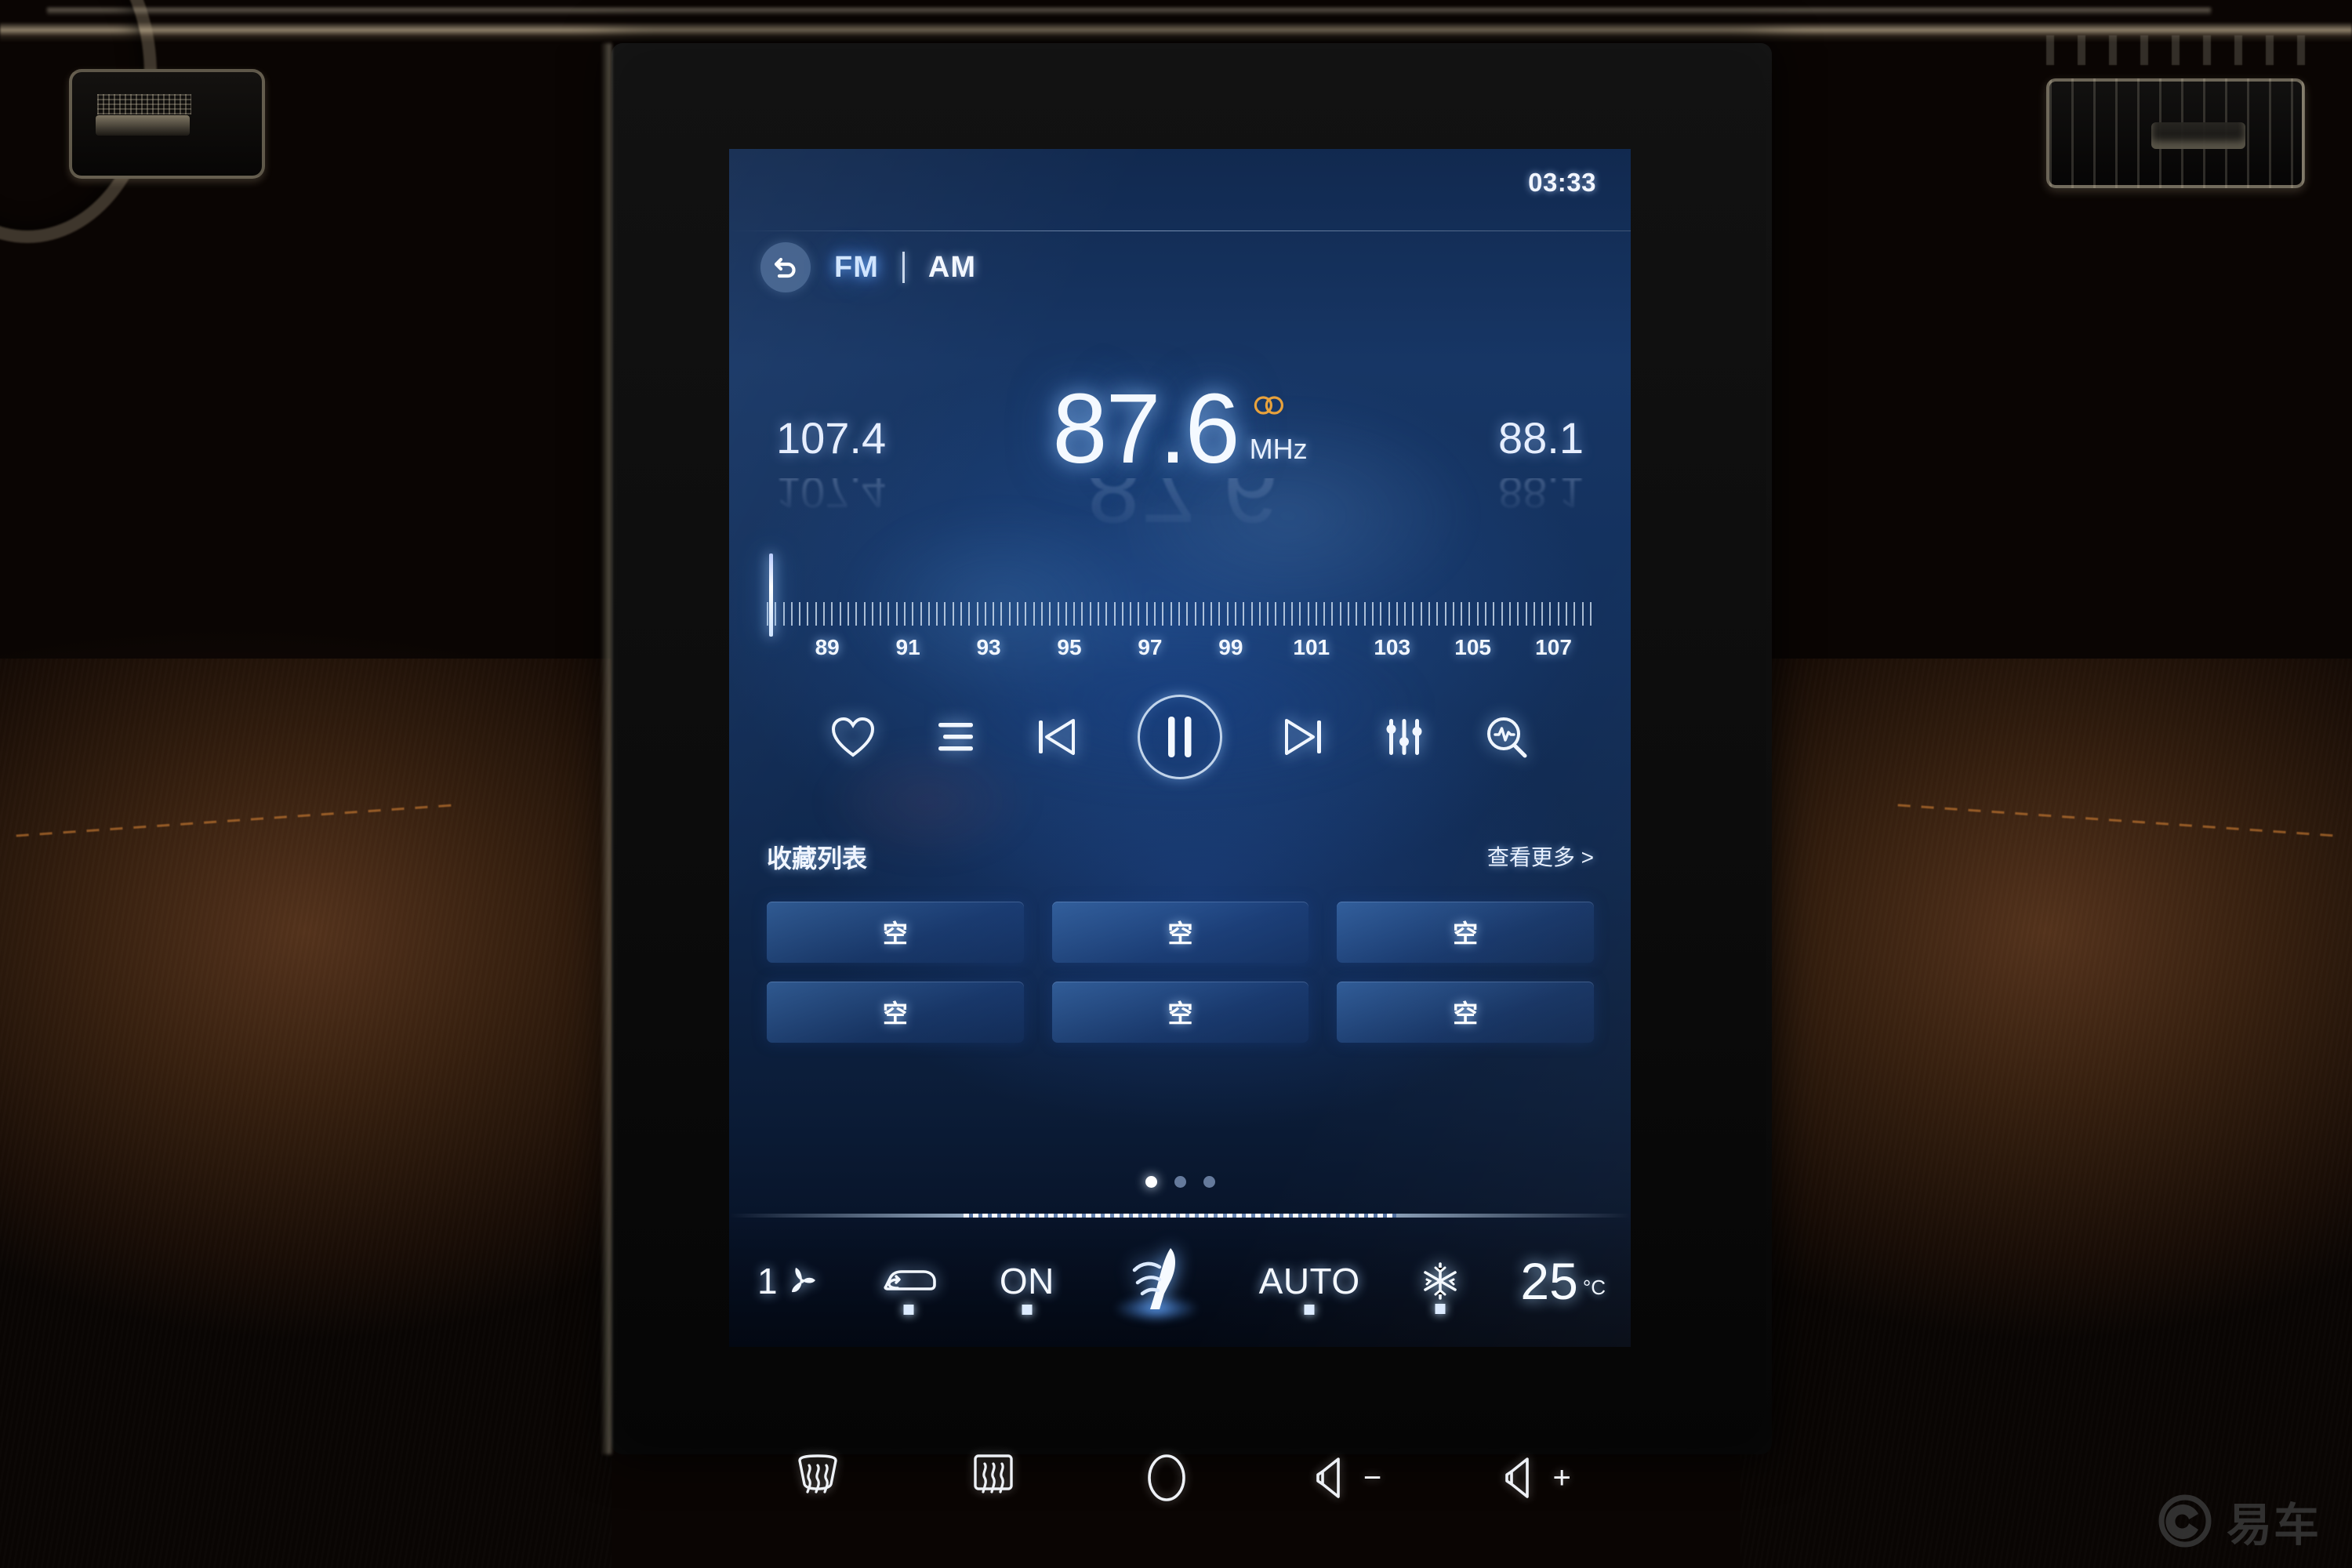 This screenshot has height=1568, width=2352. What do you see at coordinates (1180, 595) in the screenshot?
I see `tuning-scale` at bounding box center [1180, 595].